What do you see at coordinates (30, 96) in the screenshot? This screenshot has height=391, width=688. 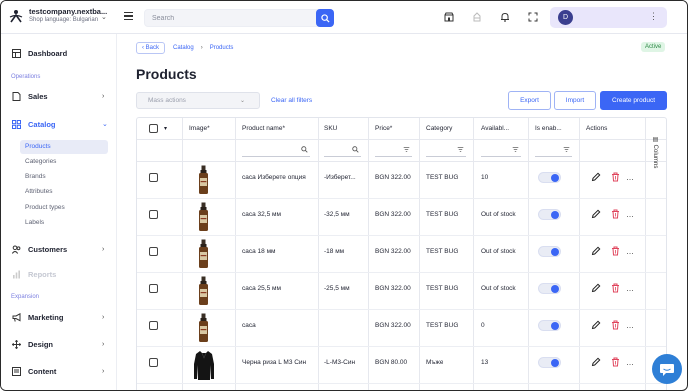 I see `sidebar-item-sales: Sales` at bounding box center [30, 96].